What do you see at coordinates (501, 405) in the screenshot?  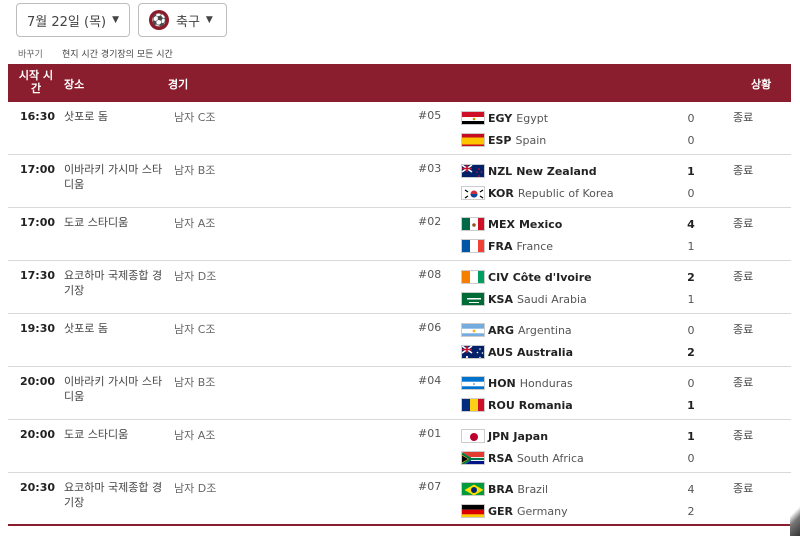 I see `team-code: ROU` at bounding box center [501, 405].